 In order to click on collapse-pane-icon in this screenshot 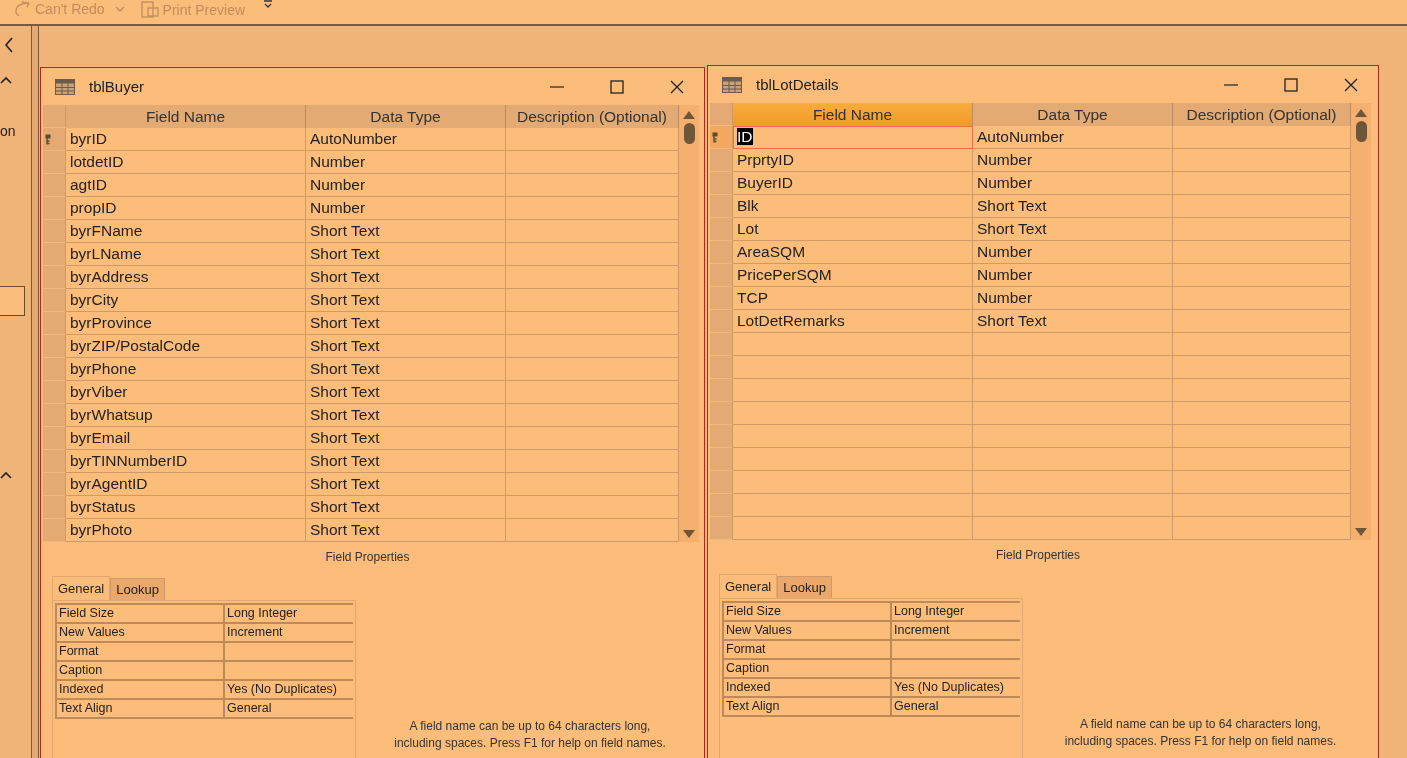, I will do `click(9, 45)`.